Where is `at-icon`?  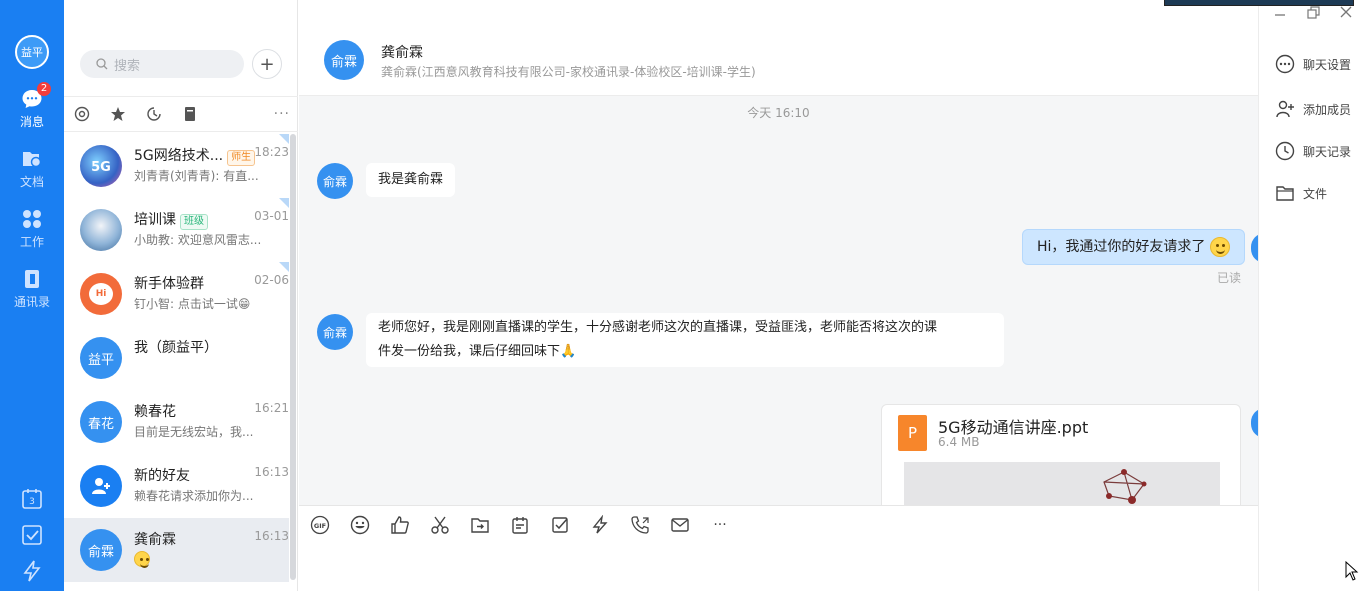
at-icon is located at coordinates (82, 114).